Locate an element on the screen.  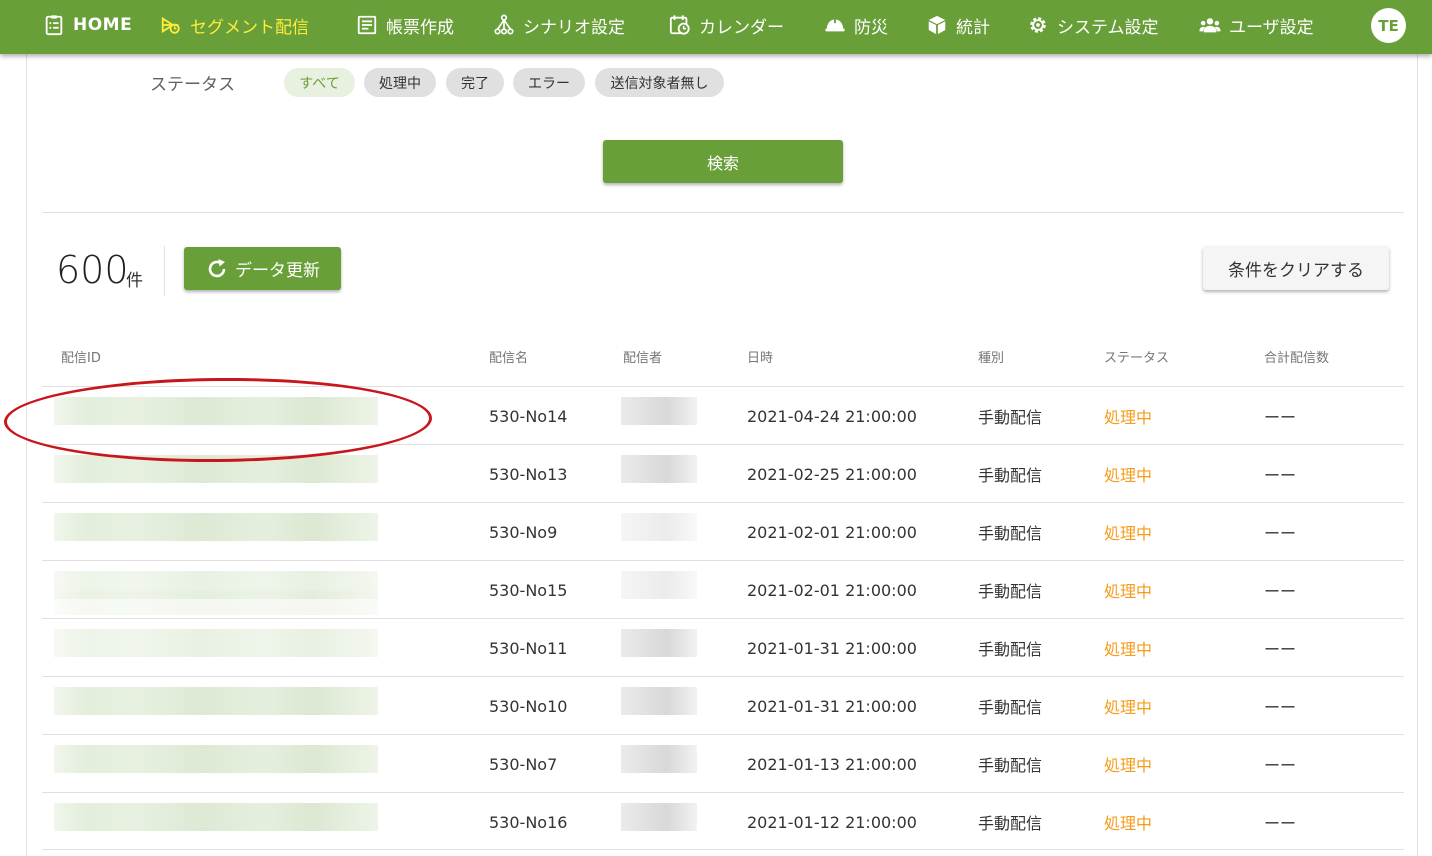
chip-no-recipients: 送信対象者無し is located at coordinates (659, 82).